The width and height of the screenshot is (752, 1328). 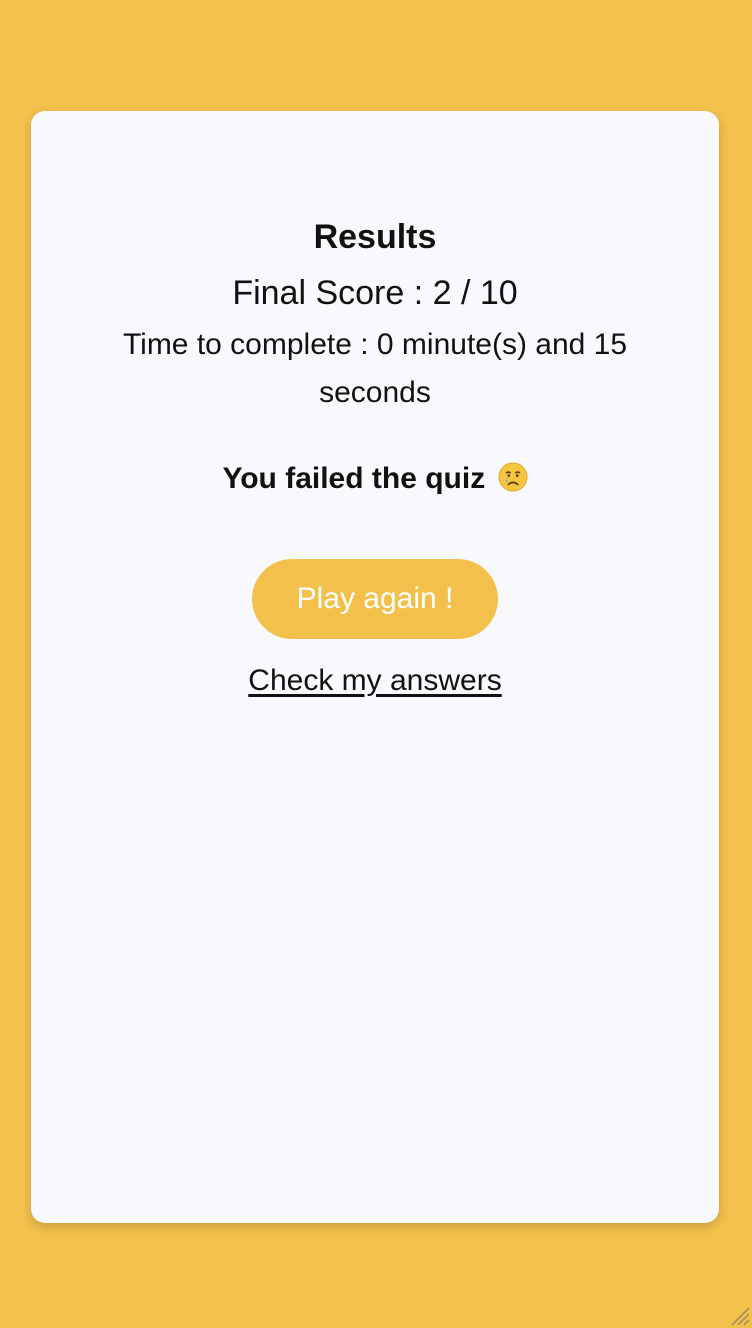 What do you see at coordinates (375, 293) in the screenshot?
I see `final-score: Final Score : 2 / 10` at bounding box center [375, 293].